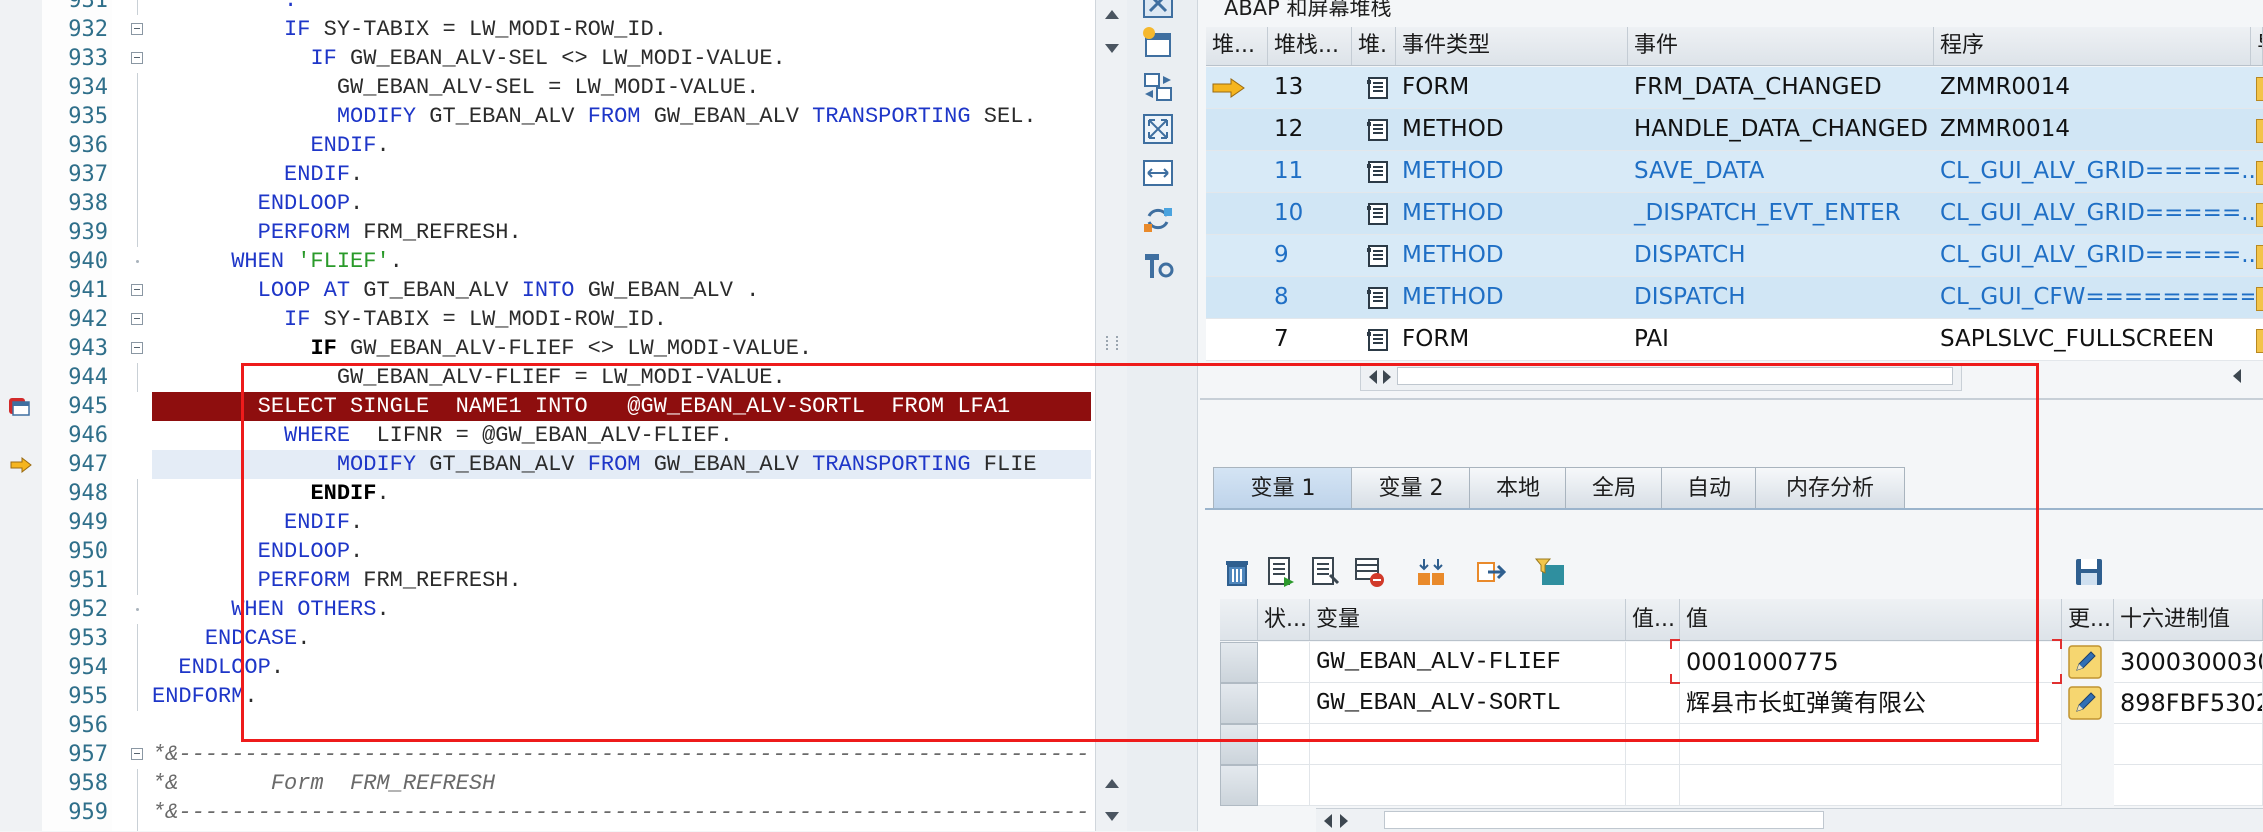 The width and height of the screenshot is (2263, 832). What do you see at coordinates (1369, 572) in the screenshot?
I see `remove-row-icon` at bounding box center [1369, 572].